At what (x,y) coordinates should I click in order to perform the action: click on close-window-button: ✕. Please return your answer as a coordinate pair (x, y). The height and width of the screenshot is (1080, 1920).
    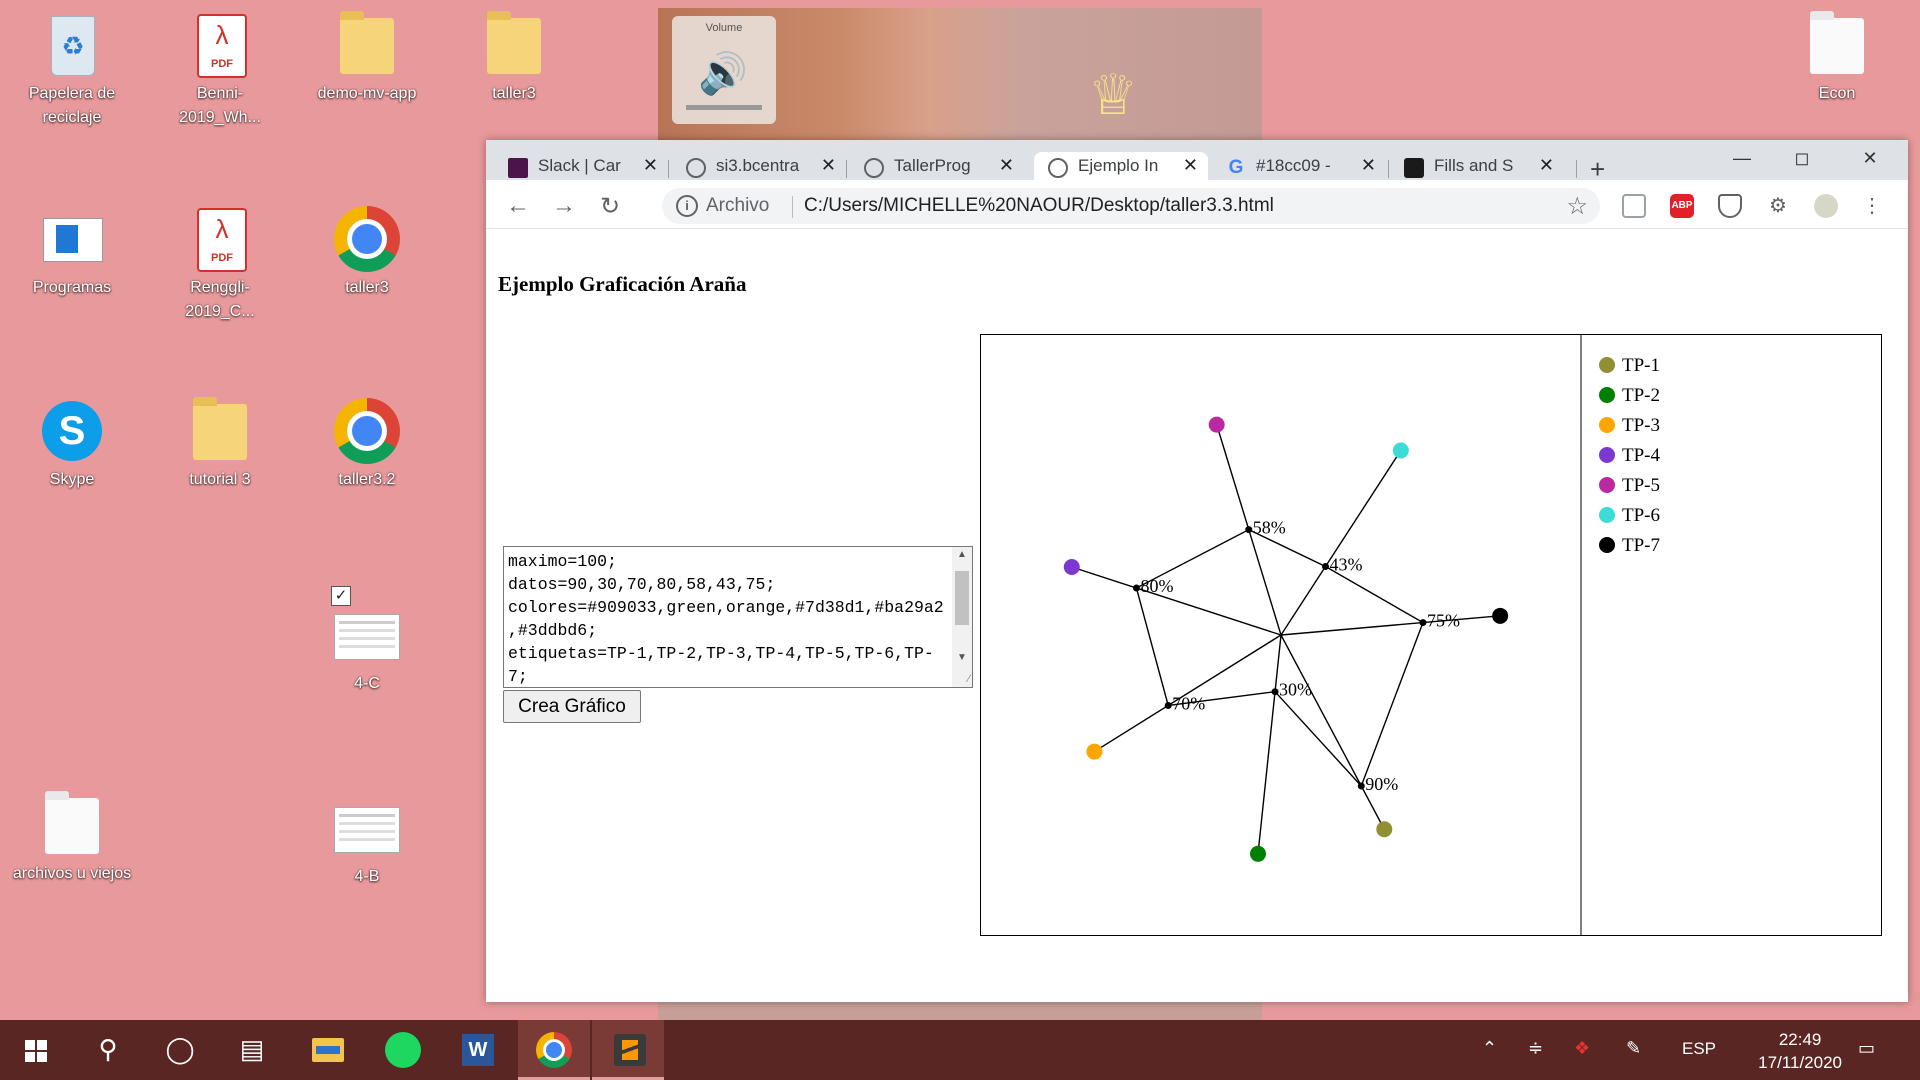
    Looking at the image, I should click on (1870, 158).